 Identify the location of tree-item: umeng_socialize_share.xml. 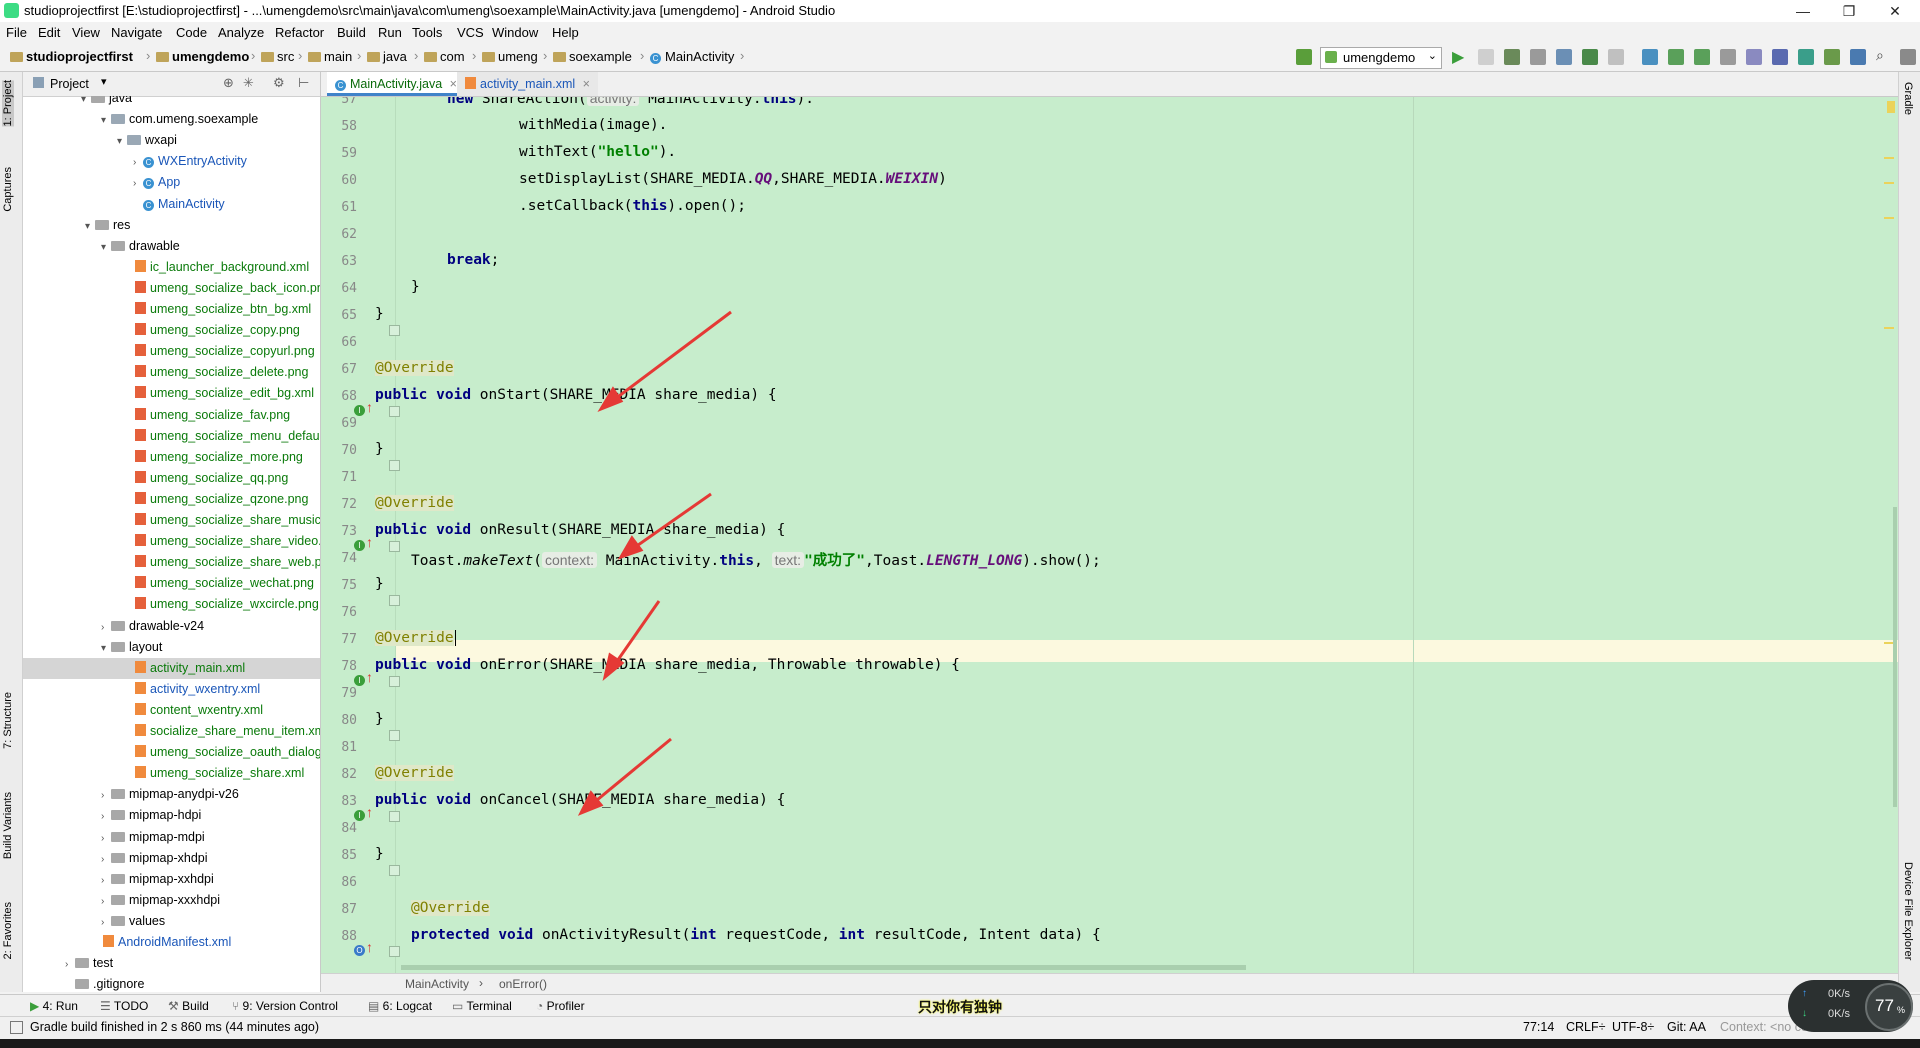
(171, 773).